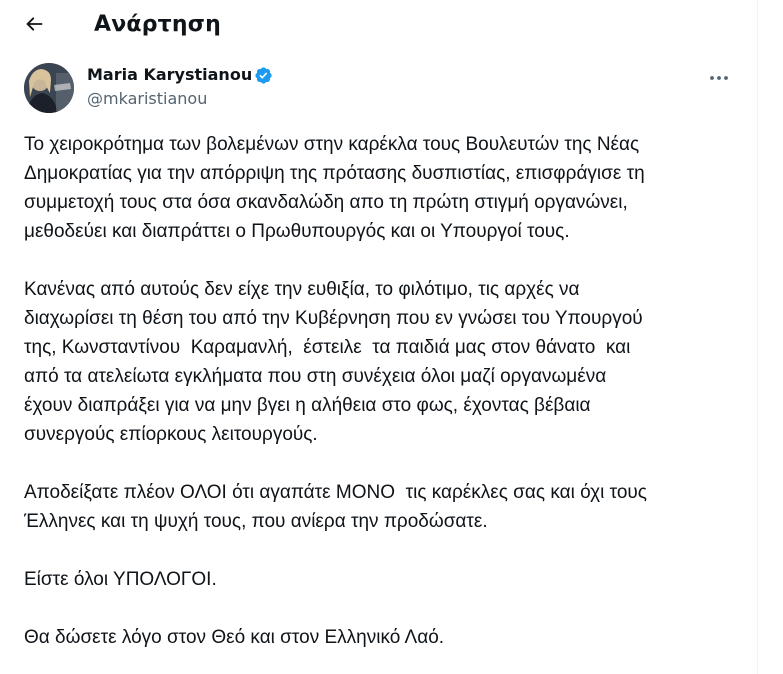 This screenshot has height=674, width=783. I want to click on post-line: συνεργούς επίορκους λειτουργούς., so click(171, 434).